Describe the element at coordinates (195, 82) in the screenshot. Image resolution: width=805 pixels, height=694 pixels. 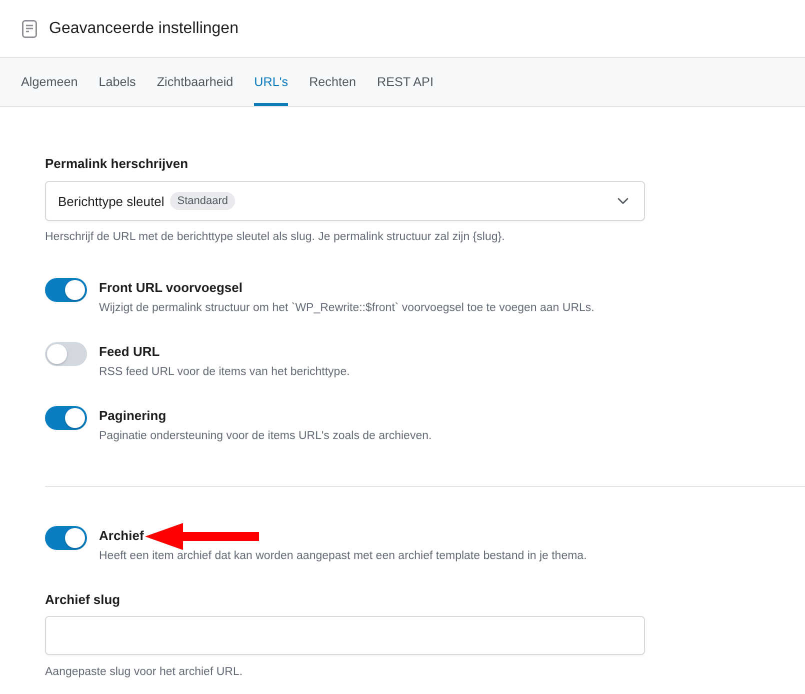
I see `tab: Zichtbaarheid` at that location.